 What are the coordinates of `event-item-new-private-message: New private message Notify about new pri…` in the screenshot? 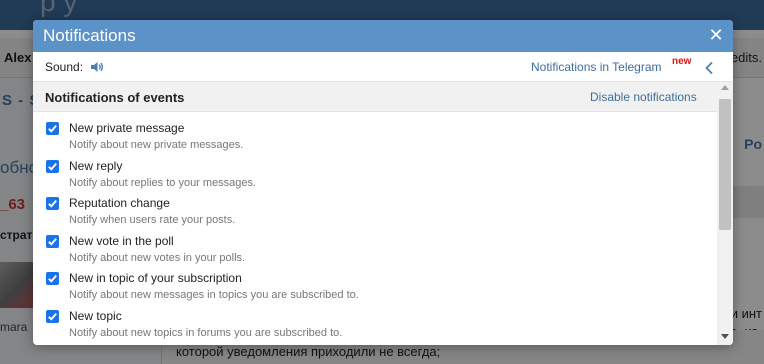 It's located at (375, 140).